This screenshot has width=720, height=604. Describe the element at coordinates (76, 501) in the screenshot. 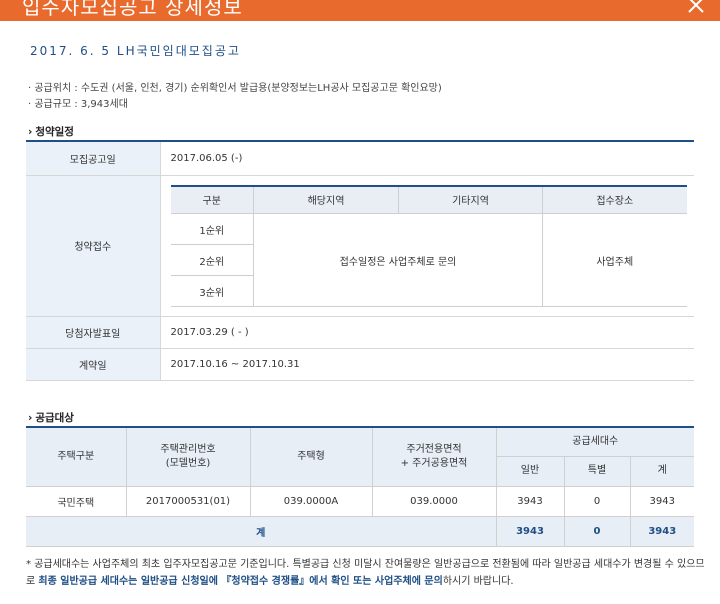

I see `row-type: 국민주택` at that location.